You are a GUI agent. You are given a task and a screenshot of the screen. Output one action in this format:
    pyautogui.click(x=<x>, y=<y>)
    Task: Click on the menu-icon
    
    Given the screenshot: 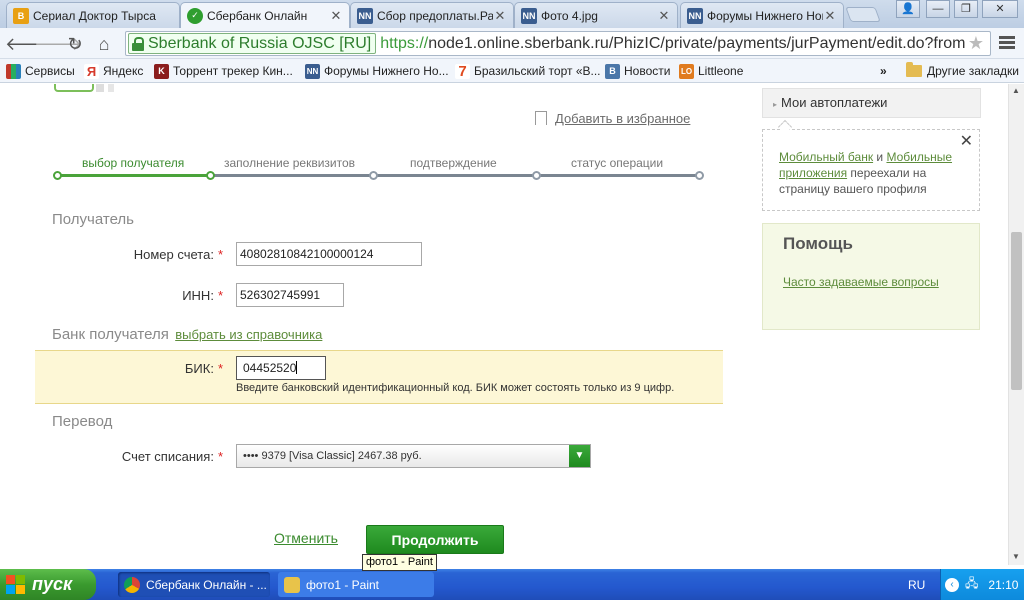 What is the action you would take?
    pyautogui.click(x=1007, y=44)
    